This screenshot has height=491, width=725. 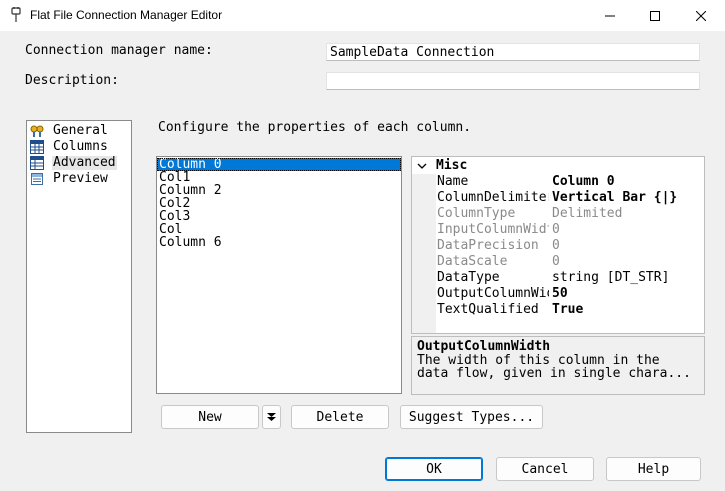 What do you see at coordinates (545, 469) in the screenshot?
I see `cancel-button: Cancel` at bounding box center [545, 469].